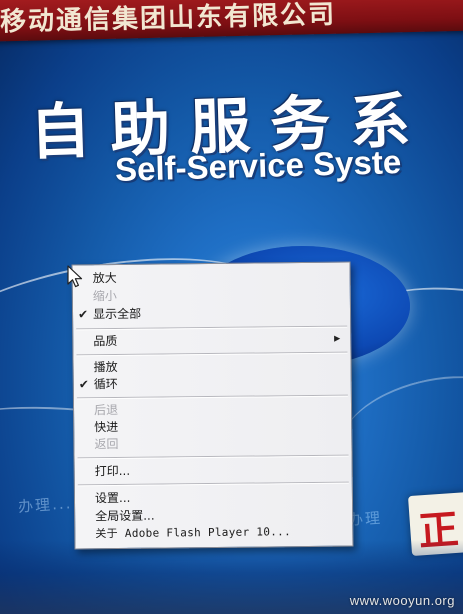 Image resolution: width=463 pixels, height=614 pixels. I want to click on menu-item-show-all: ✔ 显示全部, so click(211, 313).